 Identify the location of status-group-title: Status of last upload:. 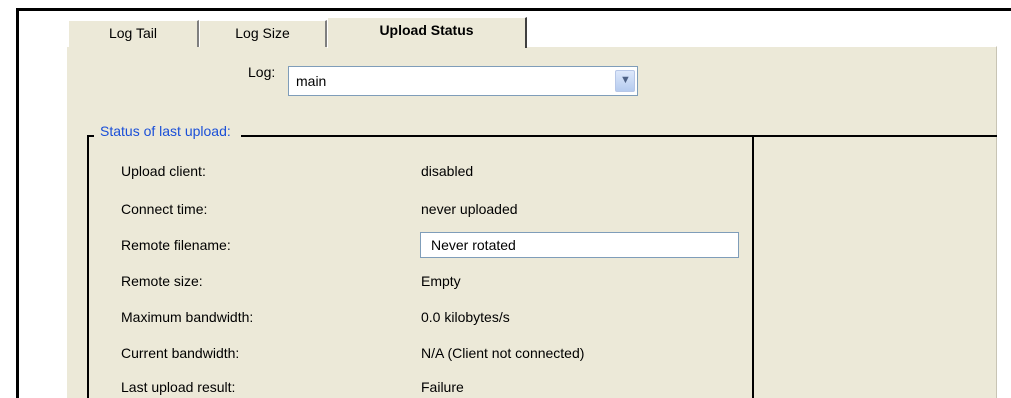
(167, 131).